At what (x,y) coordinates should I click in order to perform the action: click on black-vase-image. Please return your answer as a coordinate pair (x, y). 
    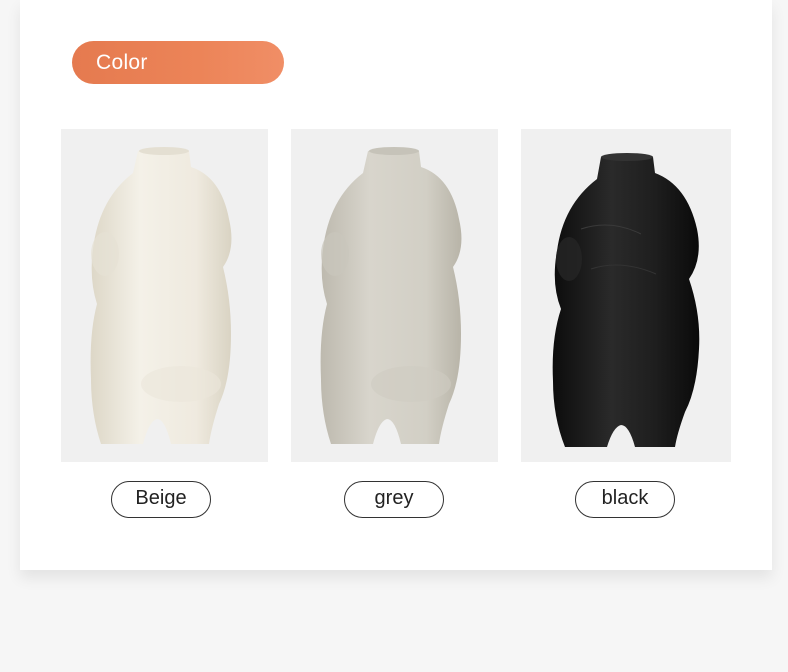
    Looking at the image, I should click on (626, 295).